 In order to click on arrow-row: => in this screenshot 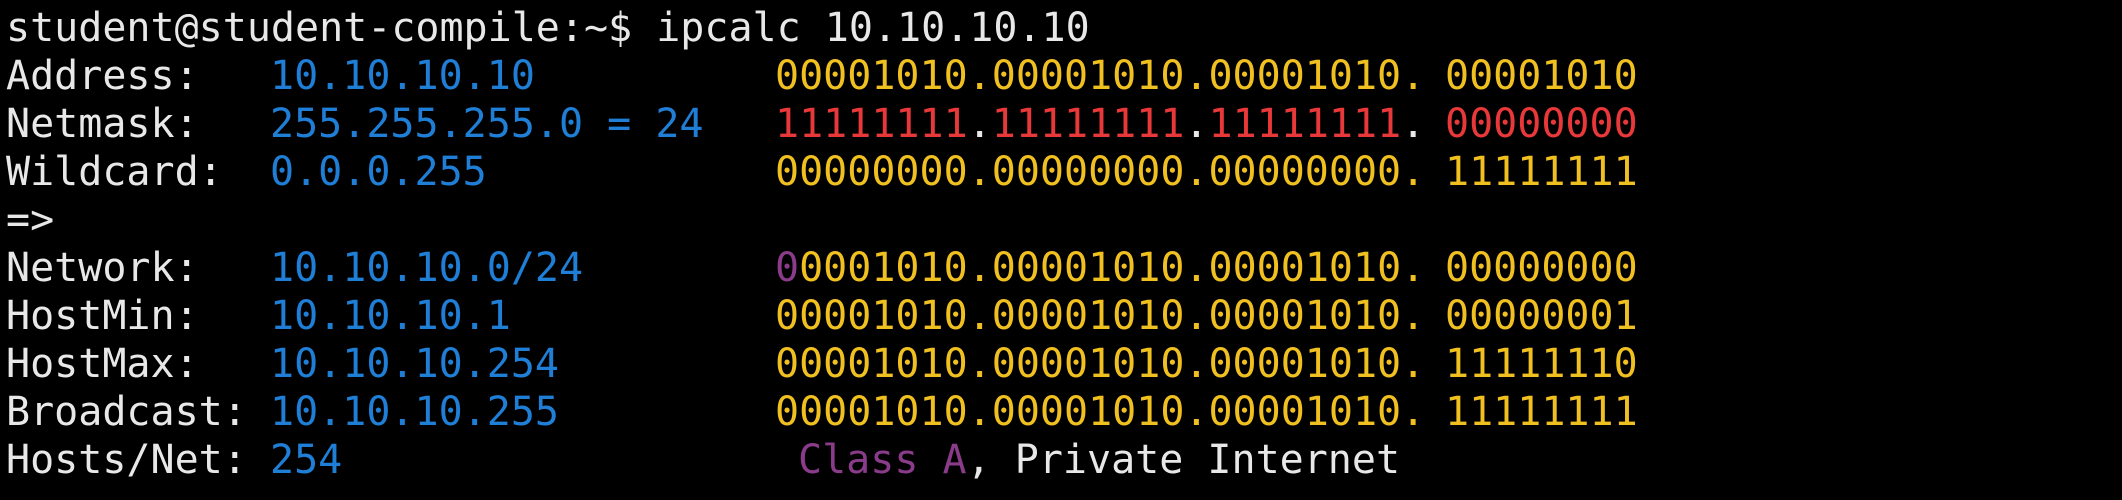, I will do `click(1061, 220)`.